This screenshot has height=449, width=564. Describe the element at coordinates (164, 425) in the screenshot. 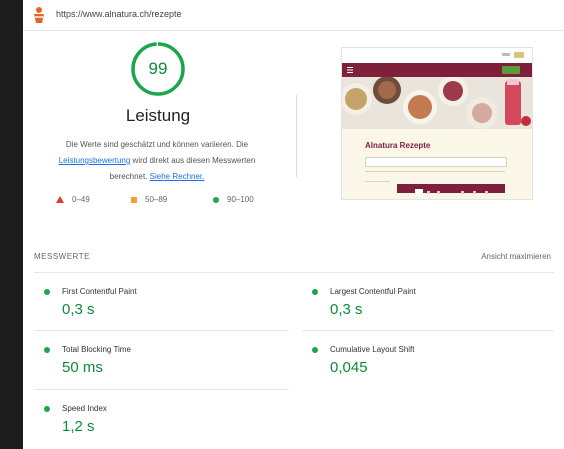

I see `metric-speed-index: Speed Index 1,2 s` at that location.